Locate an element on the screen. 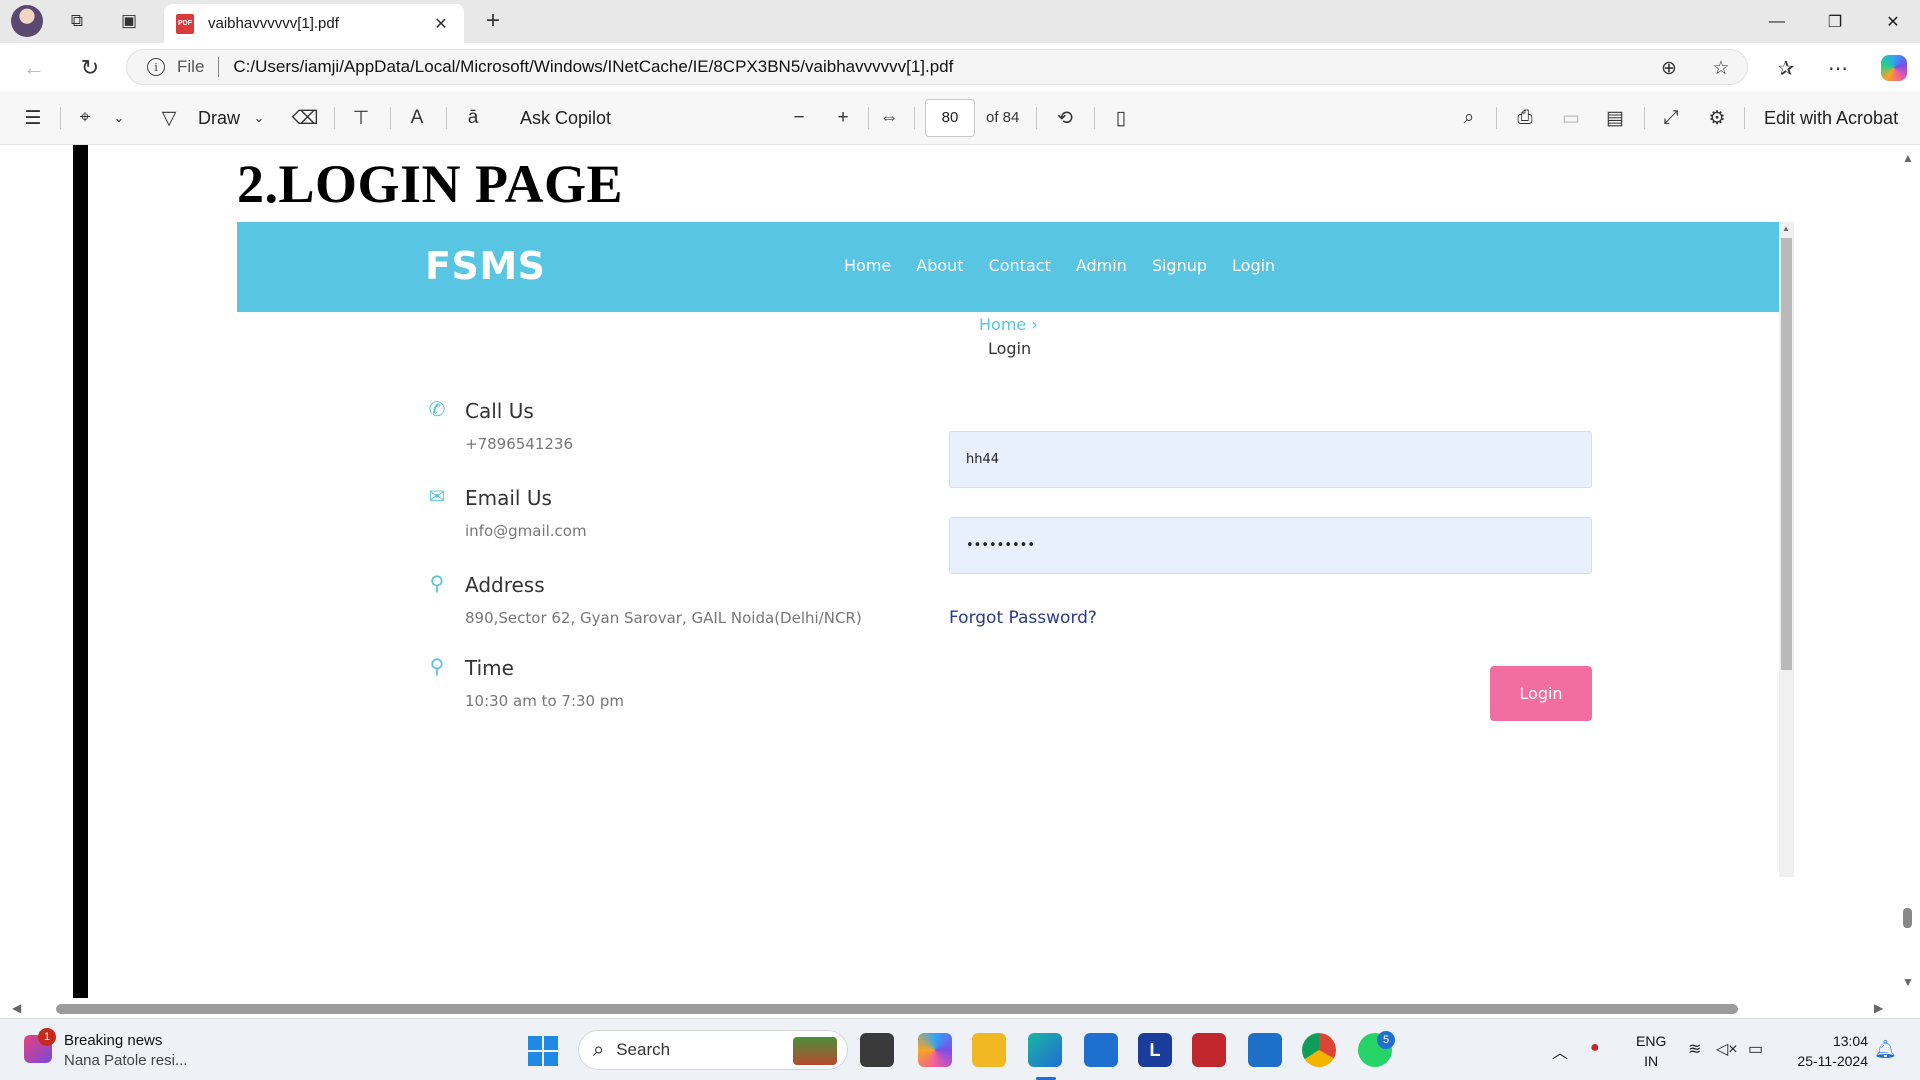  eraser-icon: ⌫ is located at coordinates (305, 118).